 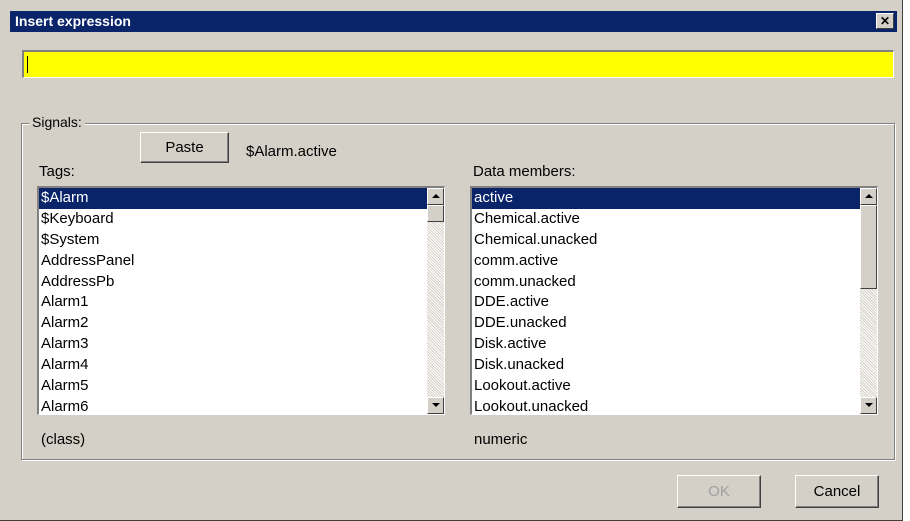 I want to click on text-caret, so click(x=27, y=64).